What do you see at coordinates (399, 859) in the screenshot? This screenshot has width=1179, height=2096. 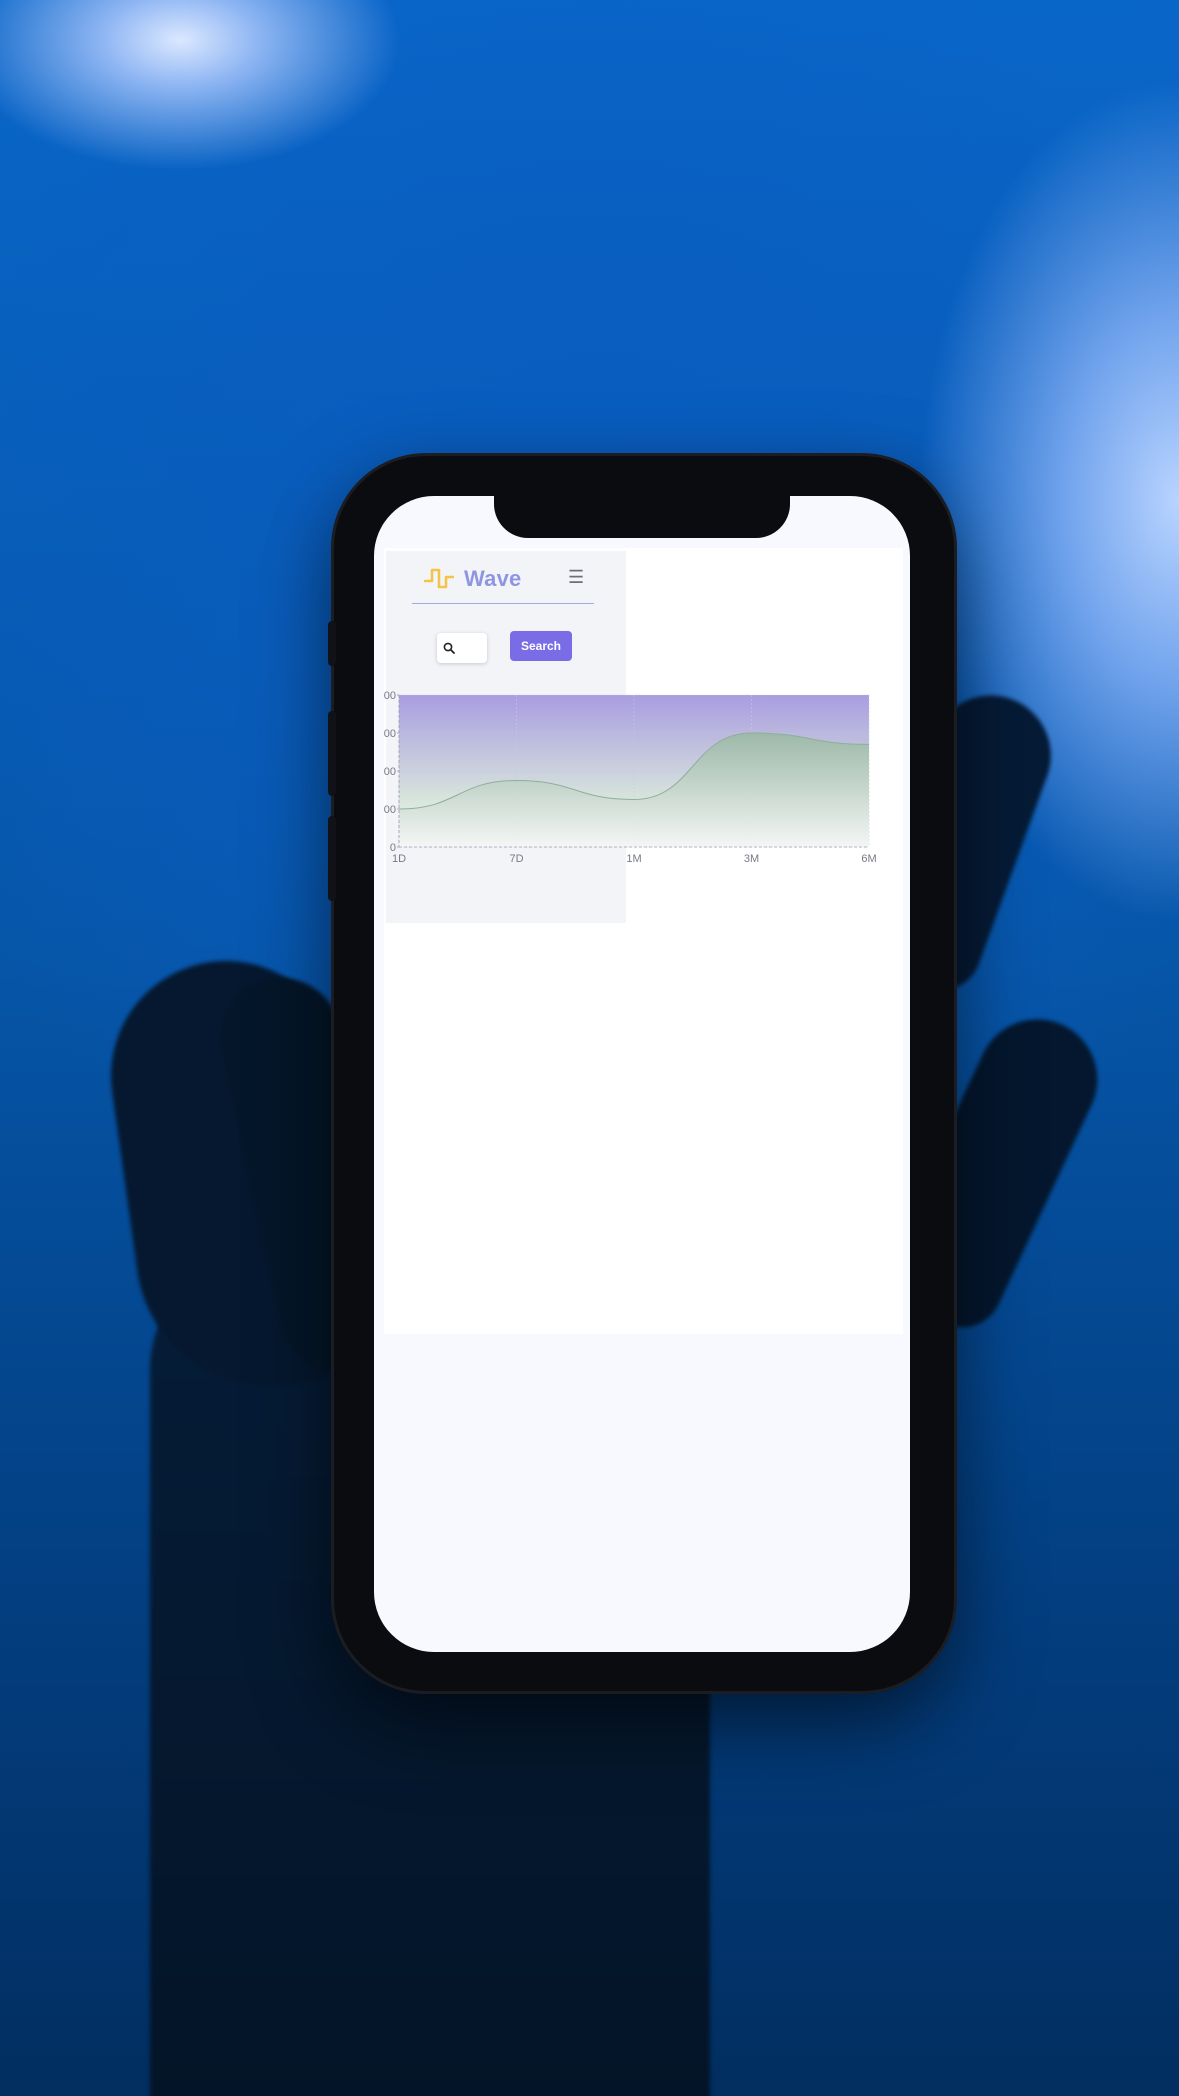 I see `chart-x-tick-label: 1D` at bounding box center [399, 859].